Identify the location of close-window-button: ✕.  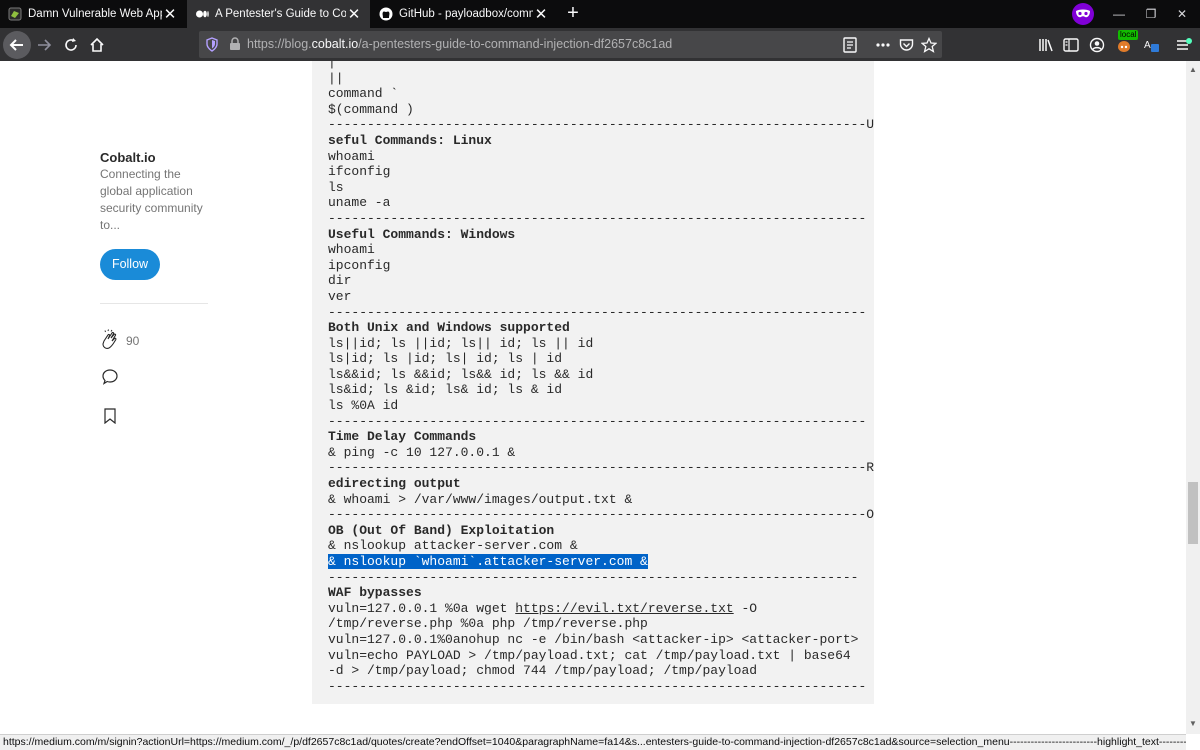
(1182, 14).